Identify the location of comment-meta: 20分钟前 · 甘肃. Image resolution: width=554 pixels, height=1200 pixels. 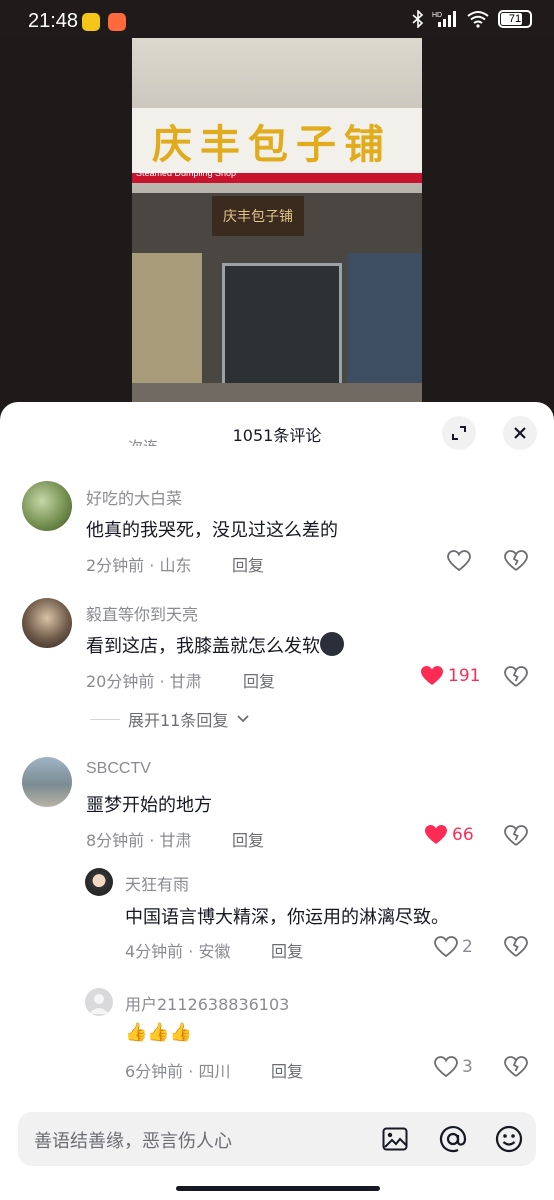
(144, 681).